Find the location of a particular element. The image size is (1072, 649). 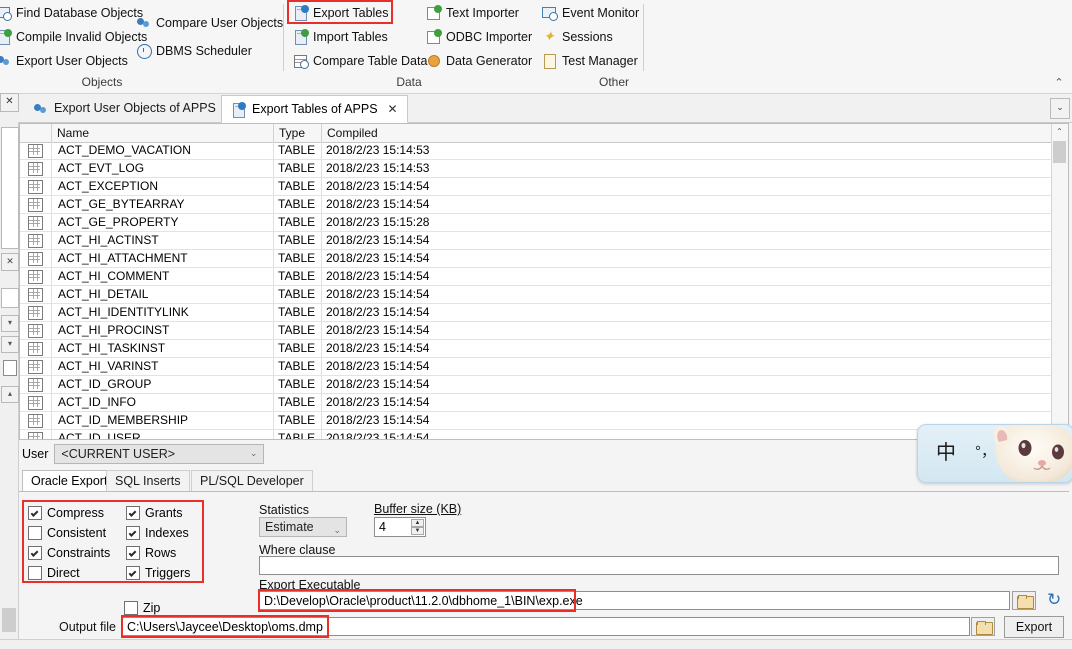

grid-header-name: Name is located at coordinates (163, 133).